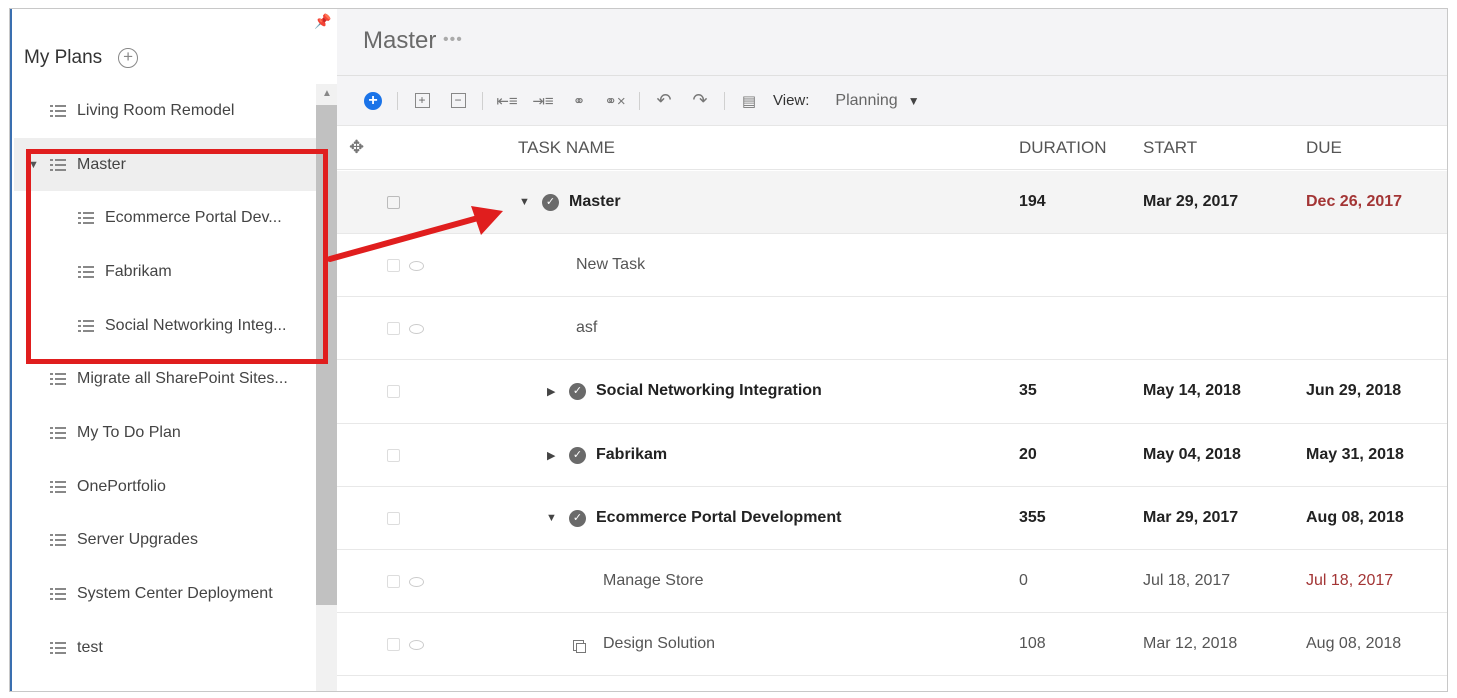 The width and height of the screenshot is (1457, 698). What do you see at coordinates (397, 100) in the screenshot?
I see `toolbar-divider` at bounding box center [397, 100].